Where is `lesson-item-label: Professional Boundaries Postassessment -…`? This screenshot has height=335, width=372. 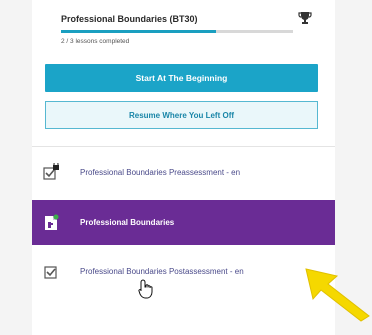
lesson-item-label: Professional Boundaries Postassessment -… is located at coordinates (162, 271).